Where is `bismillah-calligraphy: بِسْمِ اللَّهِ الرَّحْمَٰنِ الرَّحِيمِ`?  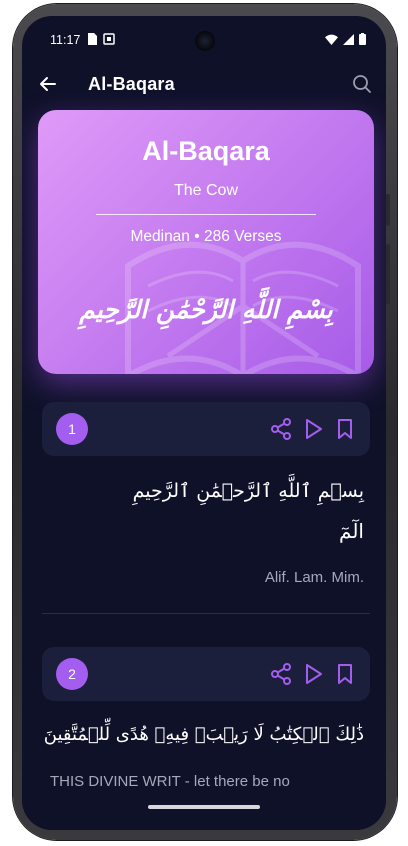 bismillah-calligraphy: بِسْمِ اللَّهِ الرَّحْمَٰنِ الرَّحِيمِ is located at coordinates (206, 309).